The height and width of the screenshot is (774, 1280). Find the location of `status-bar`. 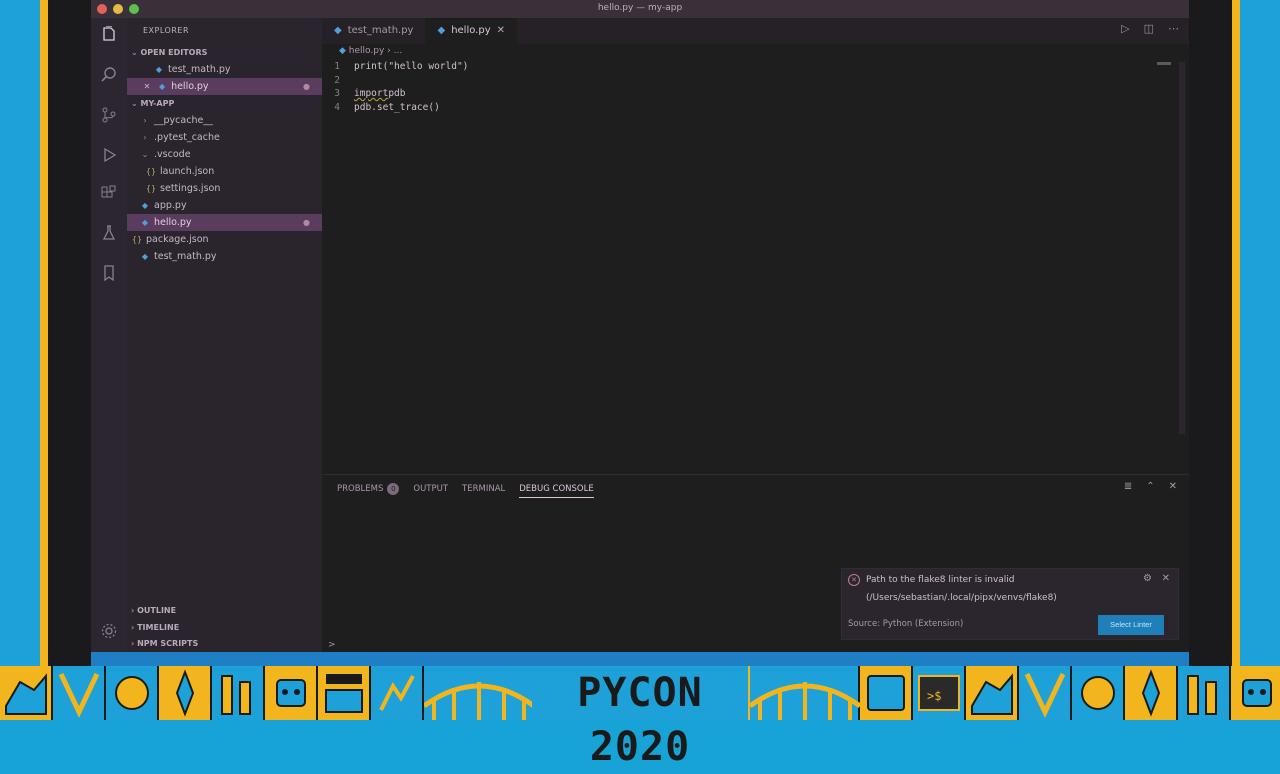

status-bar is located at coordinates (640, 659).